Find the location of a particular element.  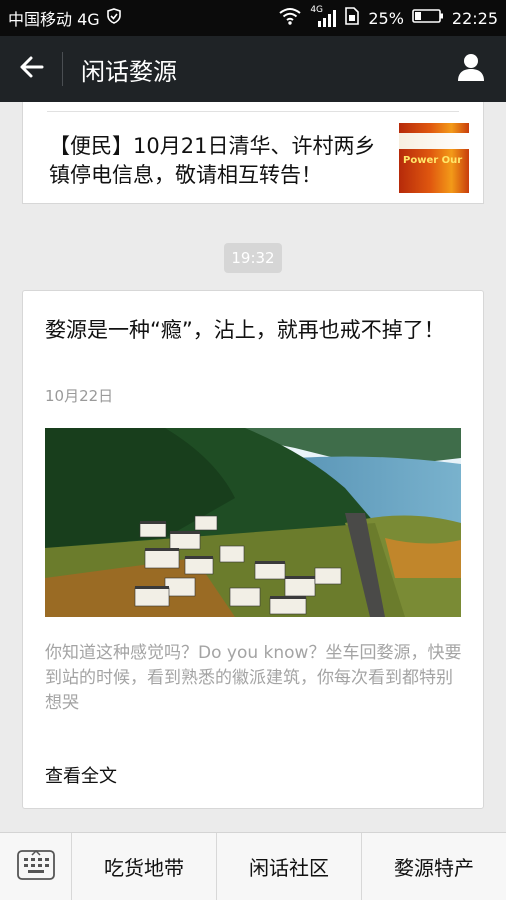

sim-icon is located at coordinates (352, 18).